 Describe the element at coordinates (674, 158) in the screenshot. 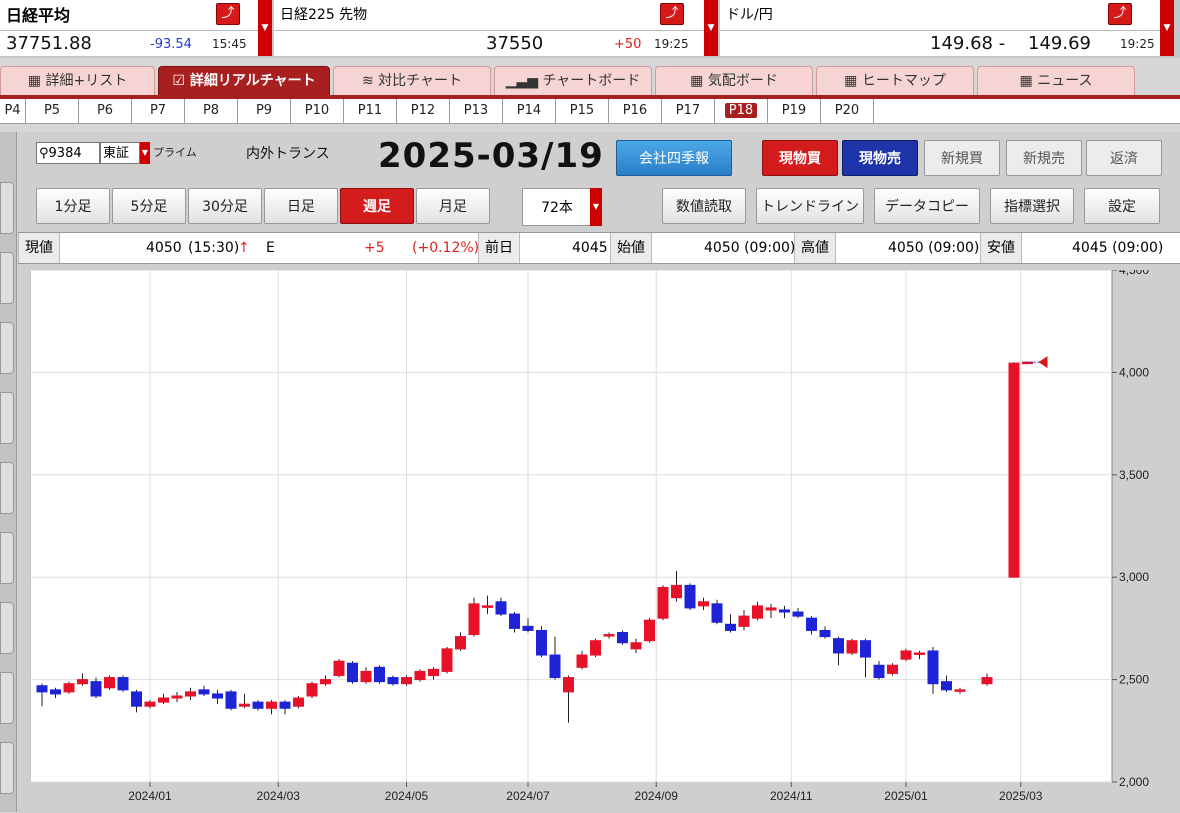

I see `quarterly-report-button: 会社四季報` at that location.